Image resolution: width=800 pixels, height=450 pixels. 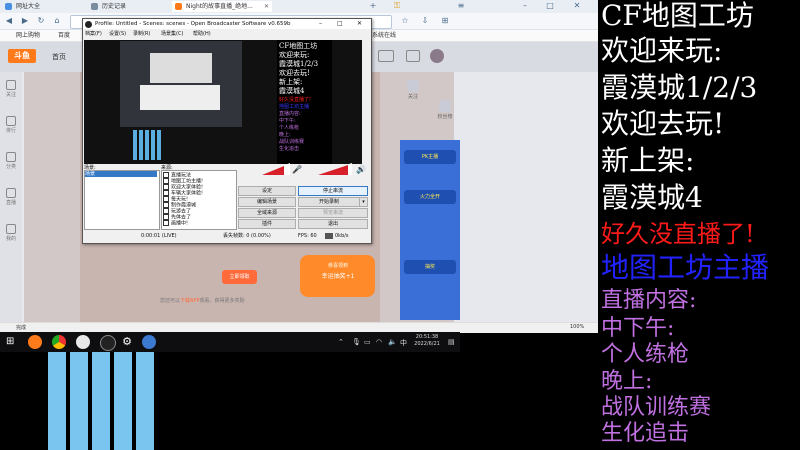 I want to click on mic-icon: 🎙, so click(x=356, y=342).